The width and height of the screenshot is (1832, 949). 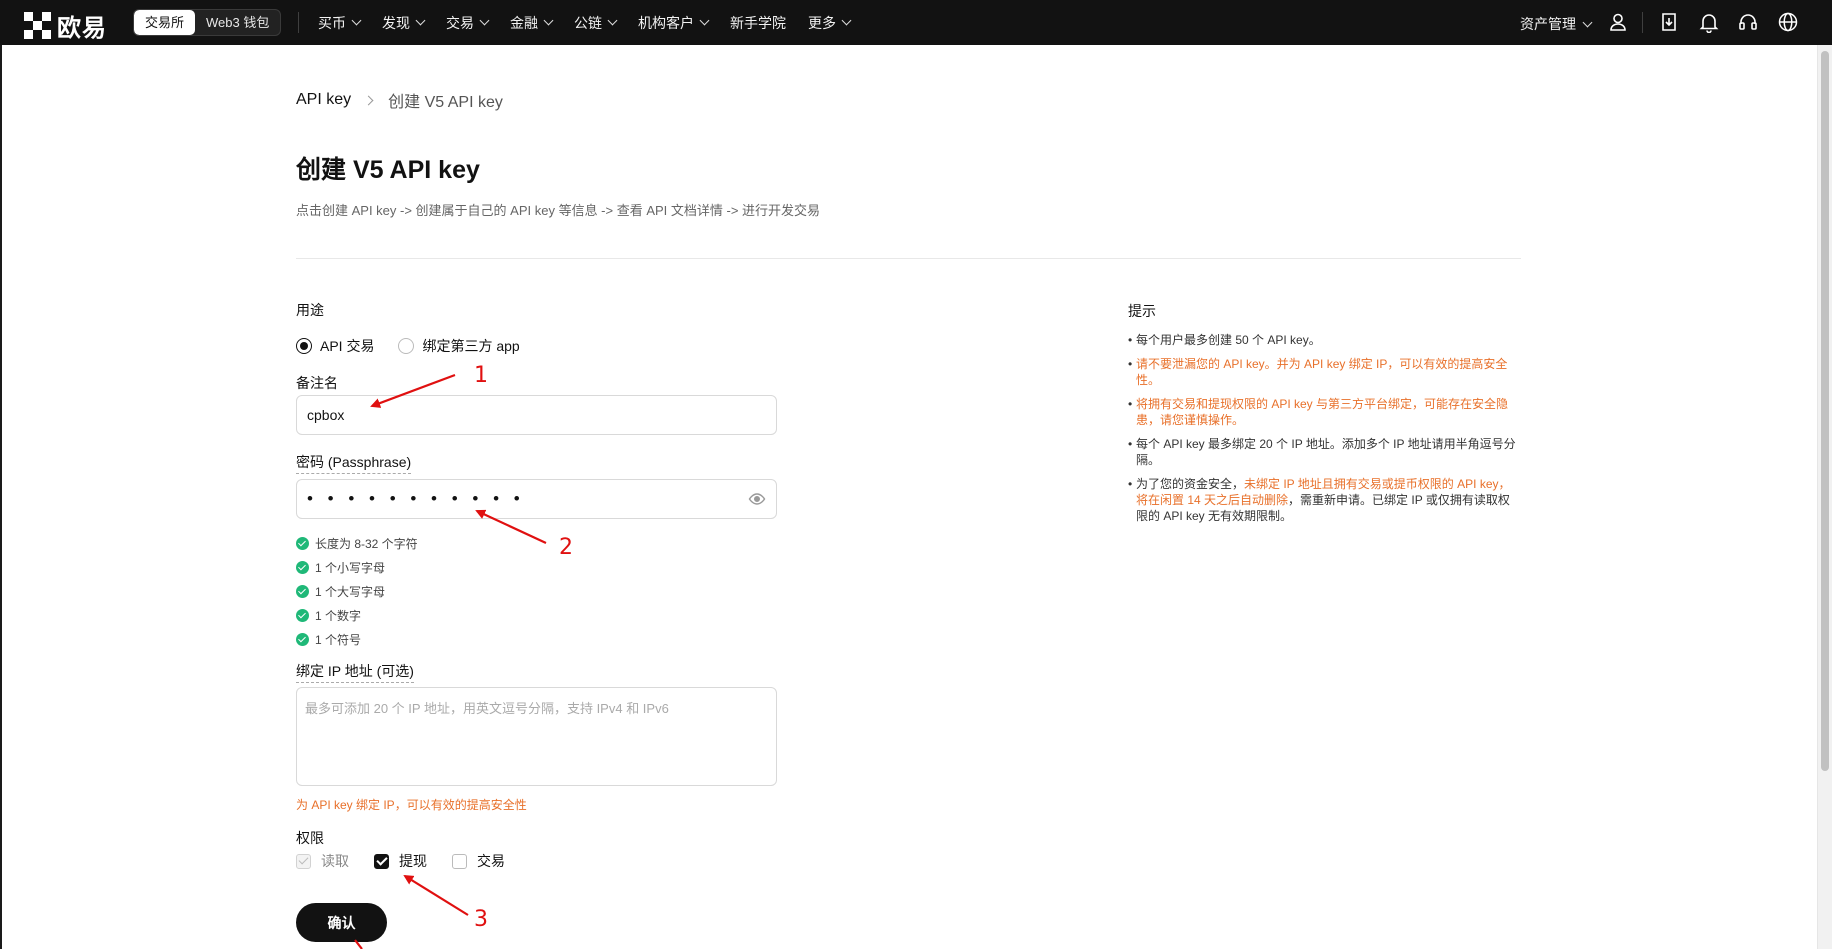 What do you see at coordinates (1748, 22) in the screenshot?
I see `headset-icon` at bounding box center [1748, 22].